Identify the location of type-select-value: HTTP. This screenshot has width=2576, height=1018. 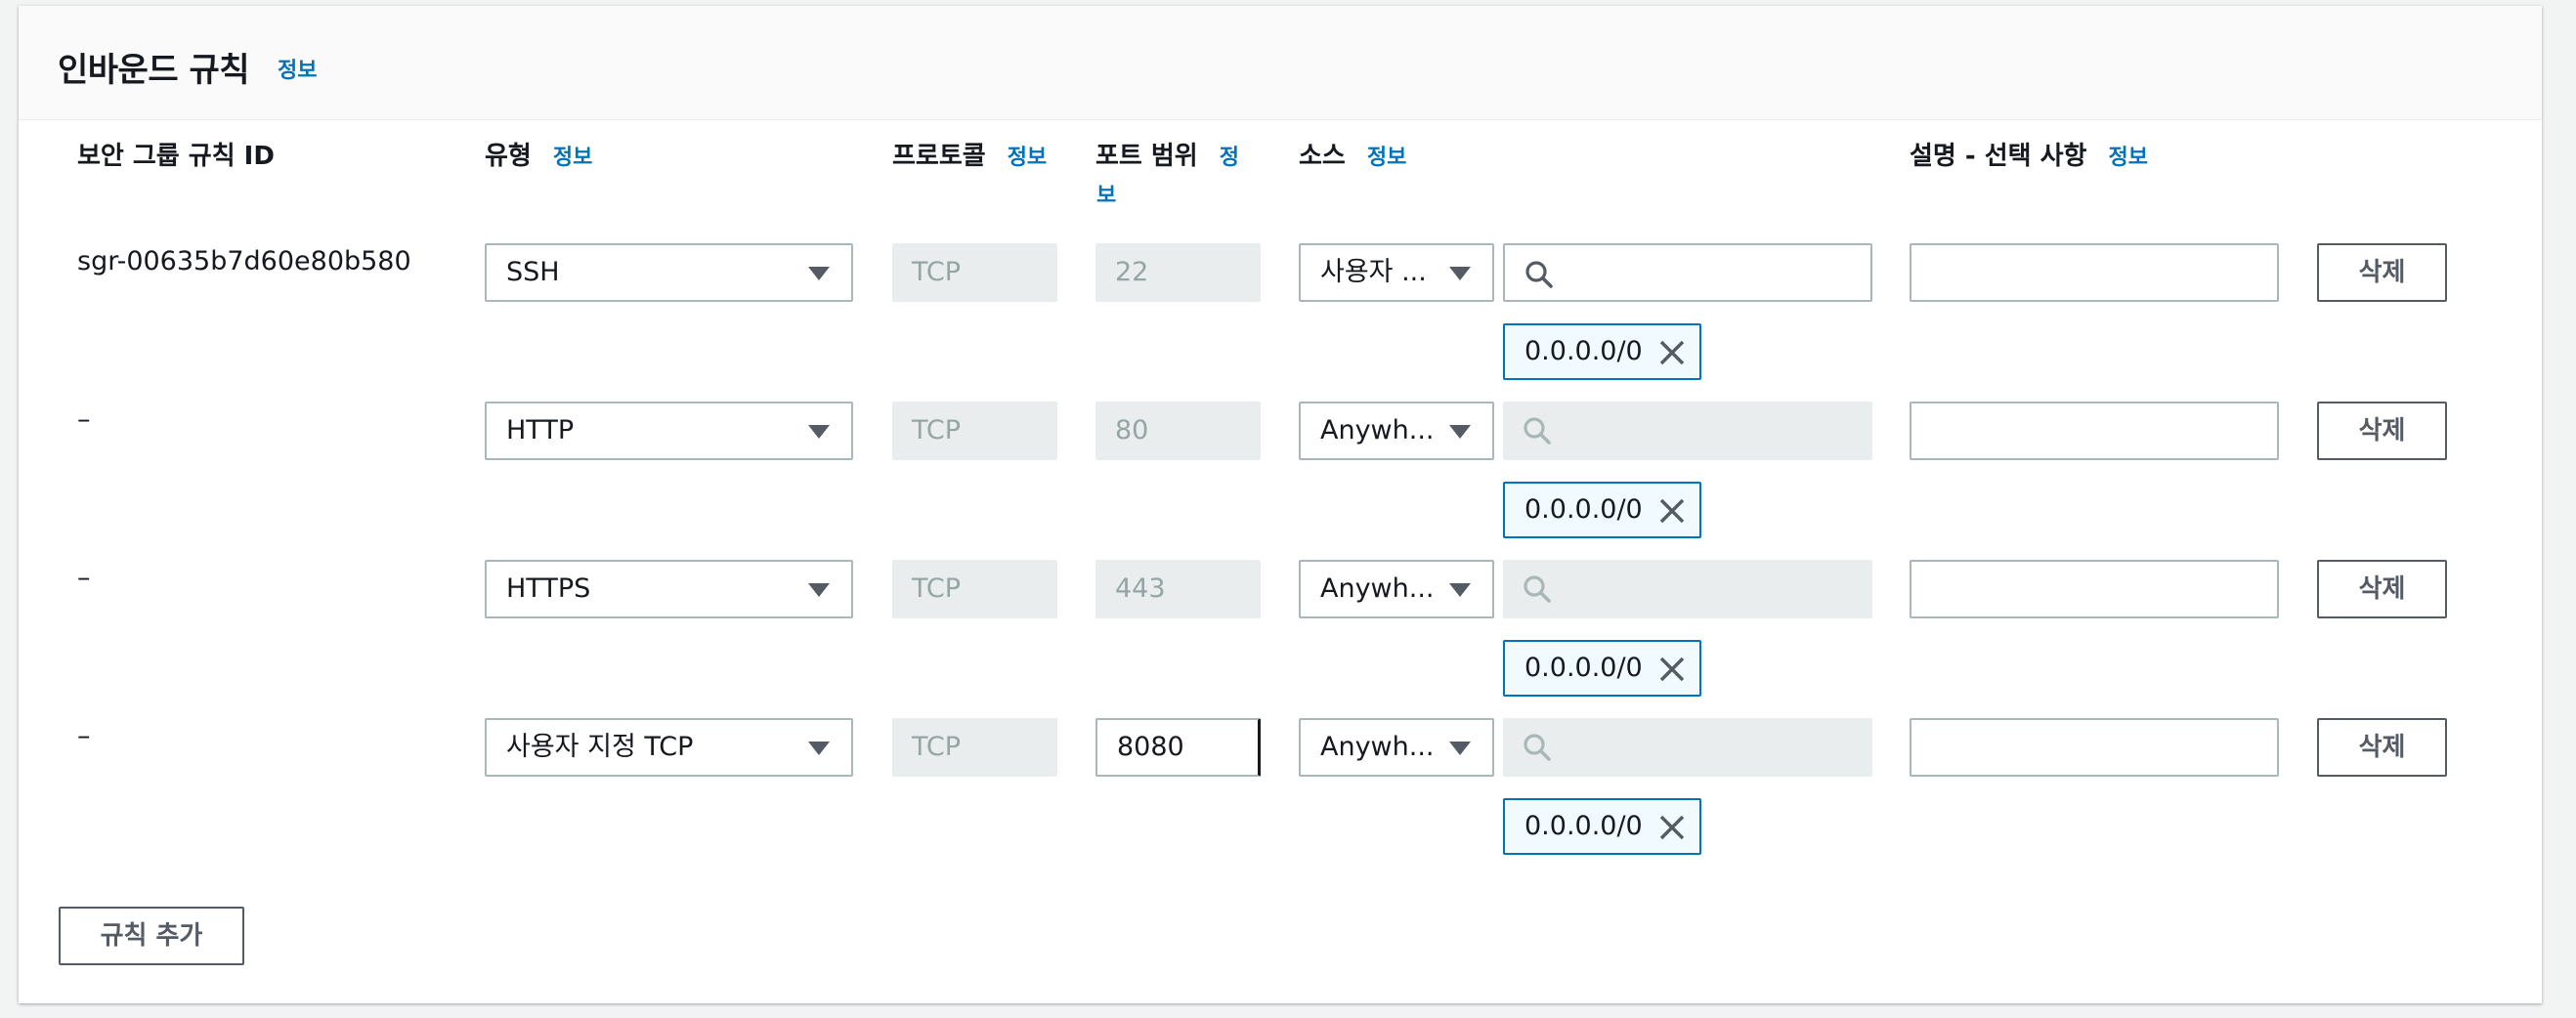
(541, 430).